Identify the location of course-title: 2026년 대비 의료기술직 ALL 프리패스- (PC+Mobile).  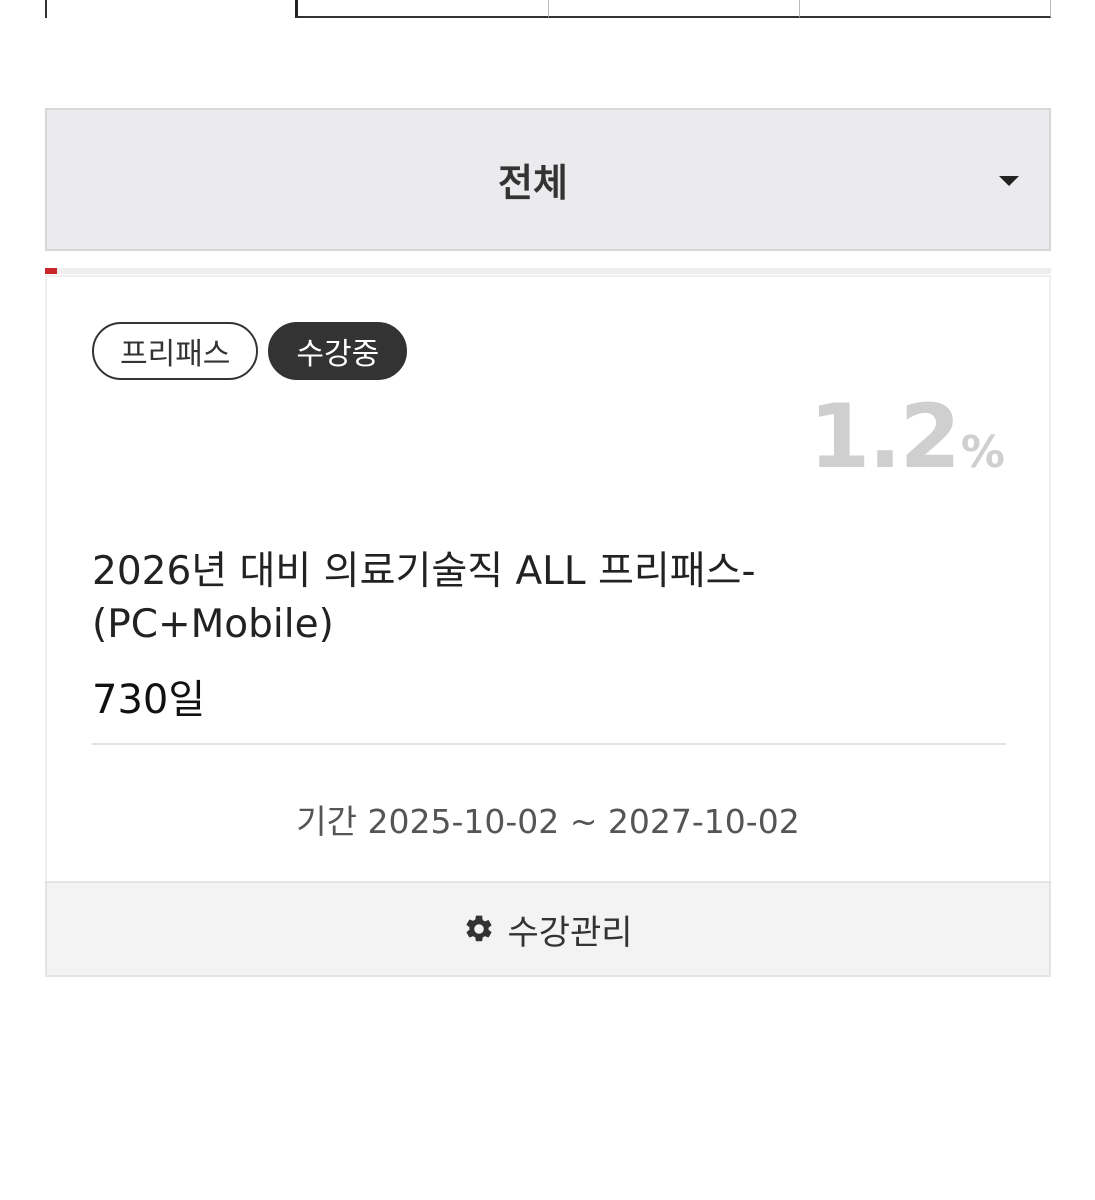
(502, 598).